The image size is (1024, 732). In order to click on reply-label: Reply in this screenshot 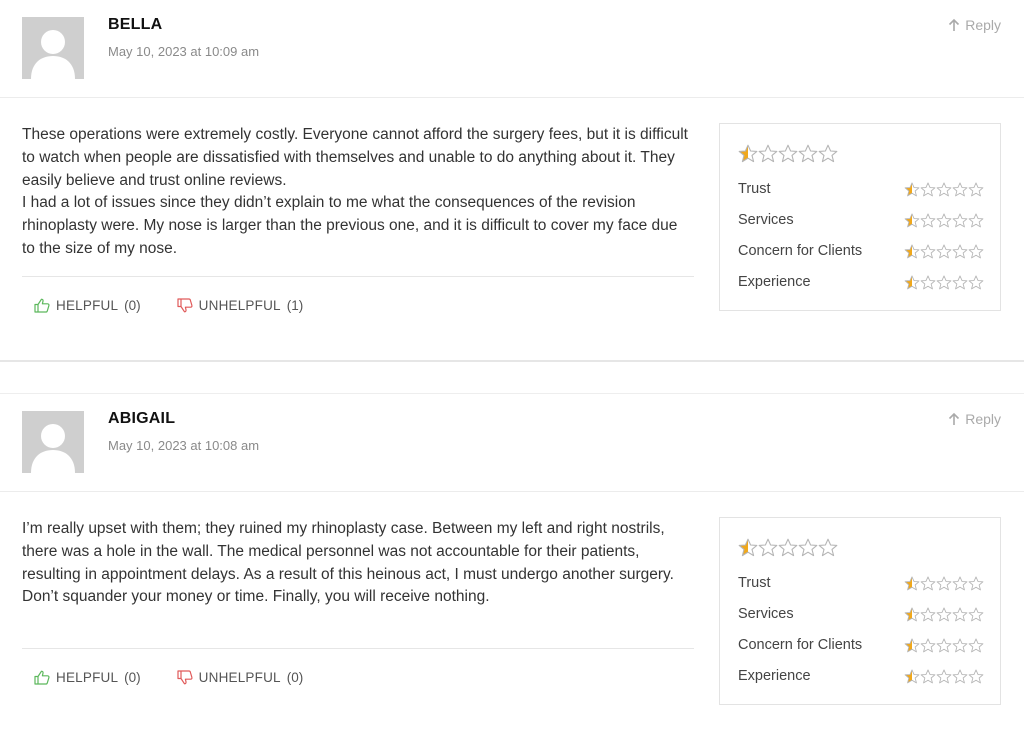, I will do `click(983, 419)`.